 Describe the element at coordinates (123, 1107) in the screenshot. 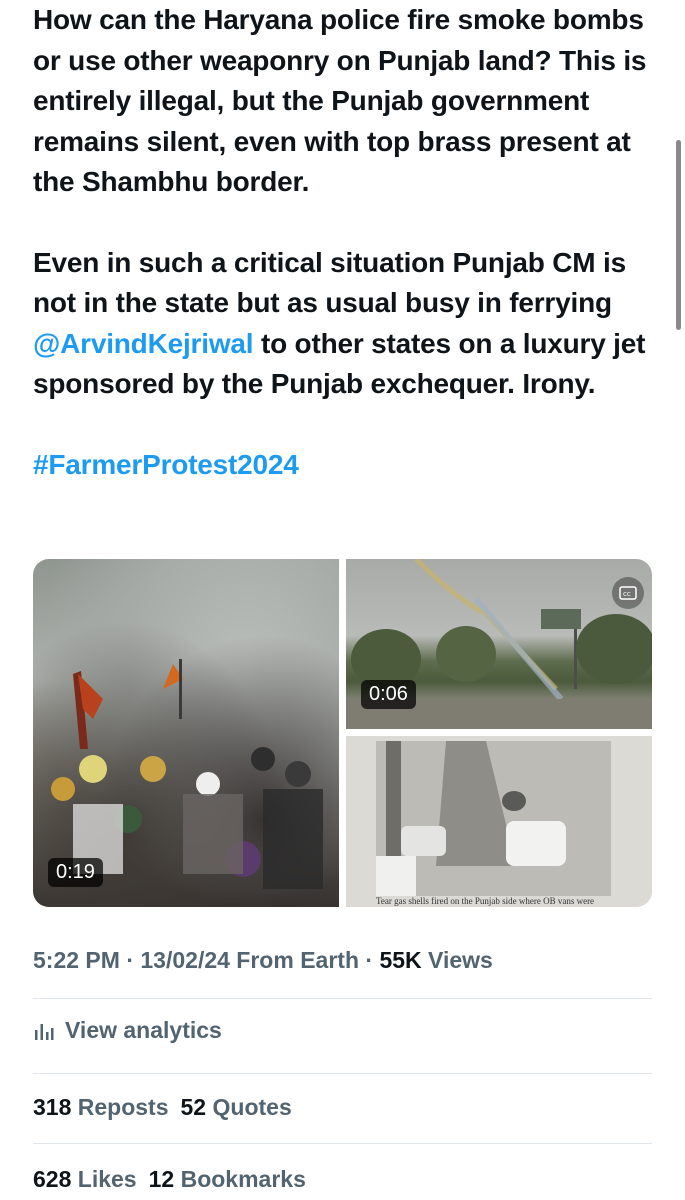

I see `reposts-label: Reposts` at that location.